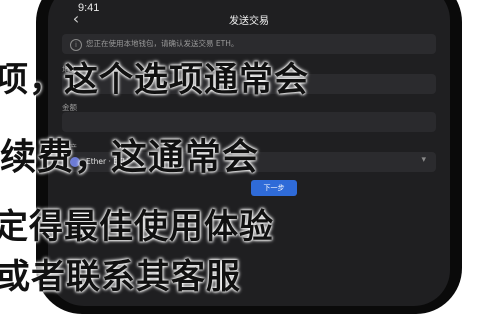 This screenshot has width=500, height=314. What do you see at coordinates (249, 122) in the screenshot?
I see `amount-field` at bounding box center [249, 122].